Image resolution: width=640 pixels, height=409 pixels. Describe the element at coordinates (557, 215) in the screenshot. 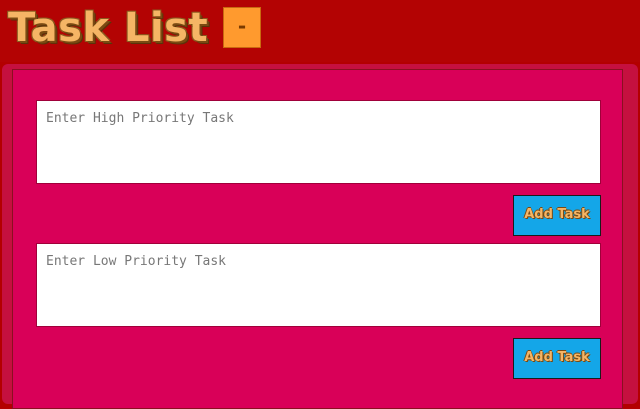

I see `add-high-priority-task-button: Add Task` at that location.